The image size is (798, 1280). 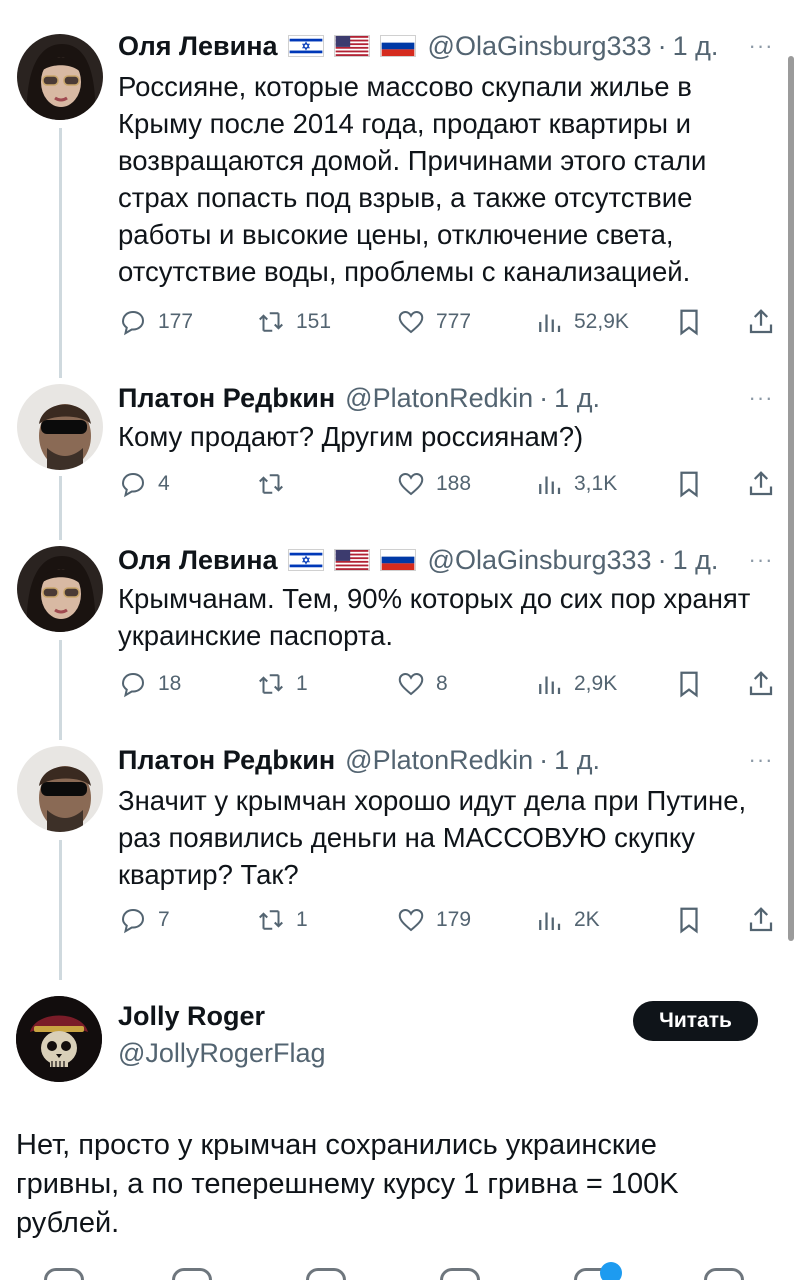 I want to click on home-icon, so click(x=64, y=1274).